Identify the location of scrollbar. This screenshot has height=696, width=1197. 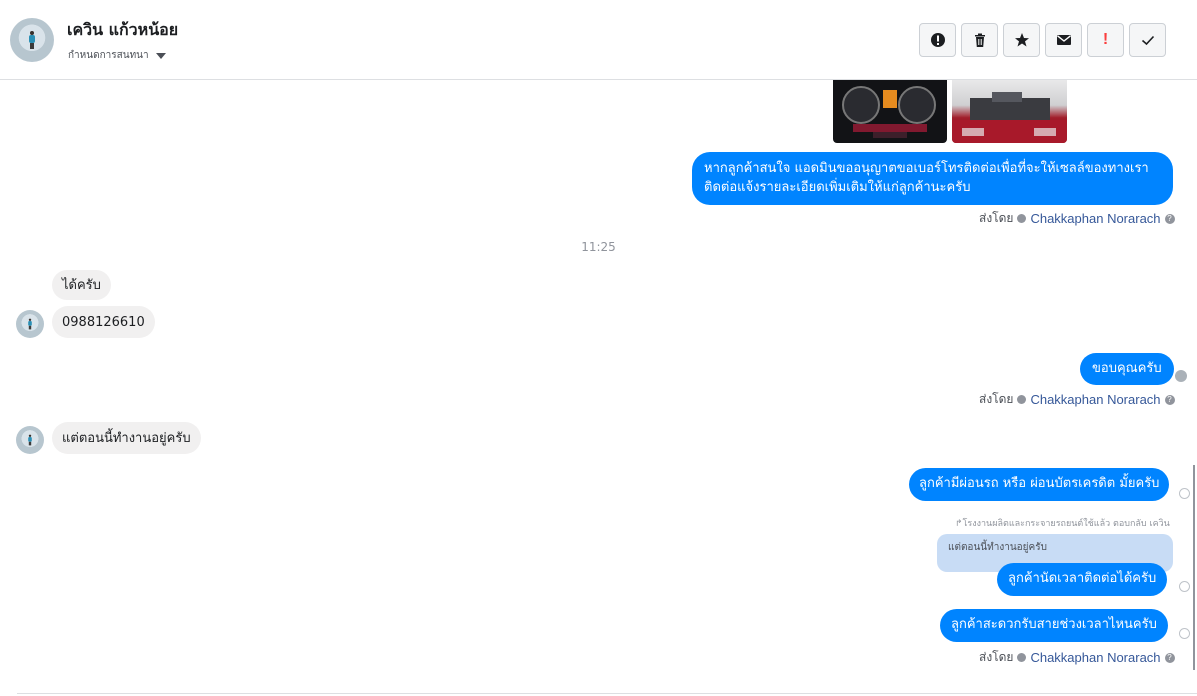
(1194, 567).